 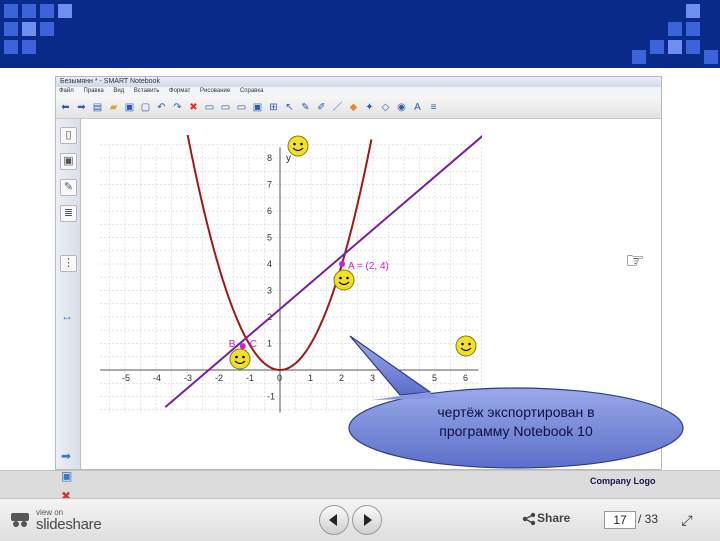 I want to click on y-tick-label: 4, so click(x=269, y=264).